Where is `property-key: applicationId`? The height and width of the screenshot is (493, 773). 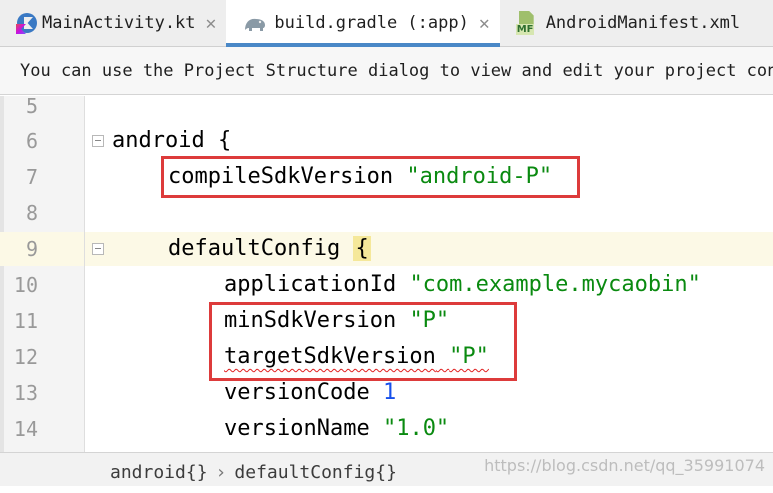 property-key: applicationId is located at coordinates (310, 284).